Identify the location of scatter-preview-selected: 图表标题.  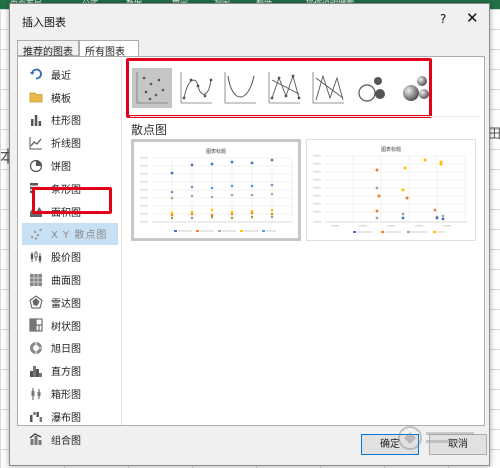
(216, 190).